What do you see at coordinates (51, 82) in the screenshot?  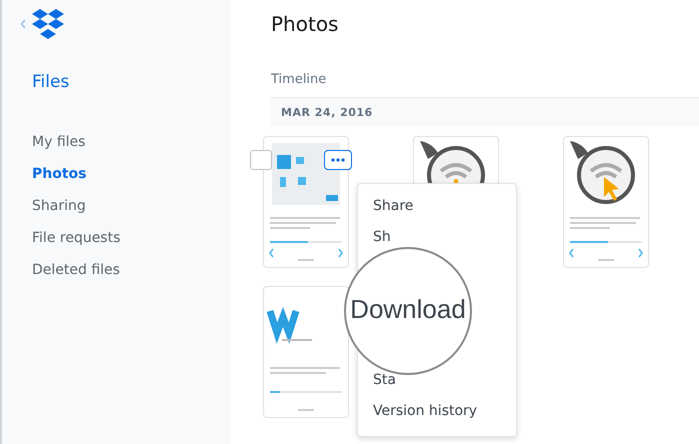 I see `section-title: Files` at bounding box center [51, 82].